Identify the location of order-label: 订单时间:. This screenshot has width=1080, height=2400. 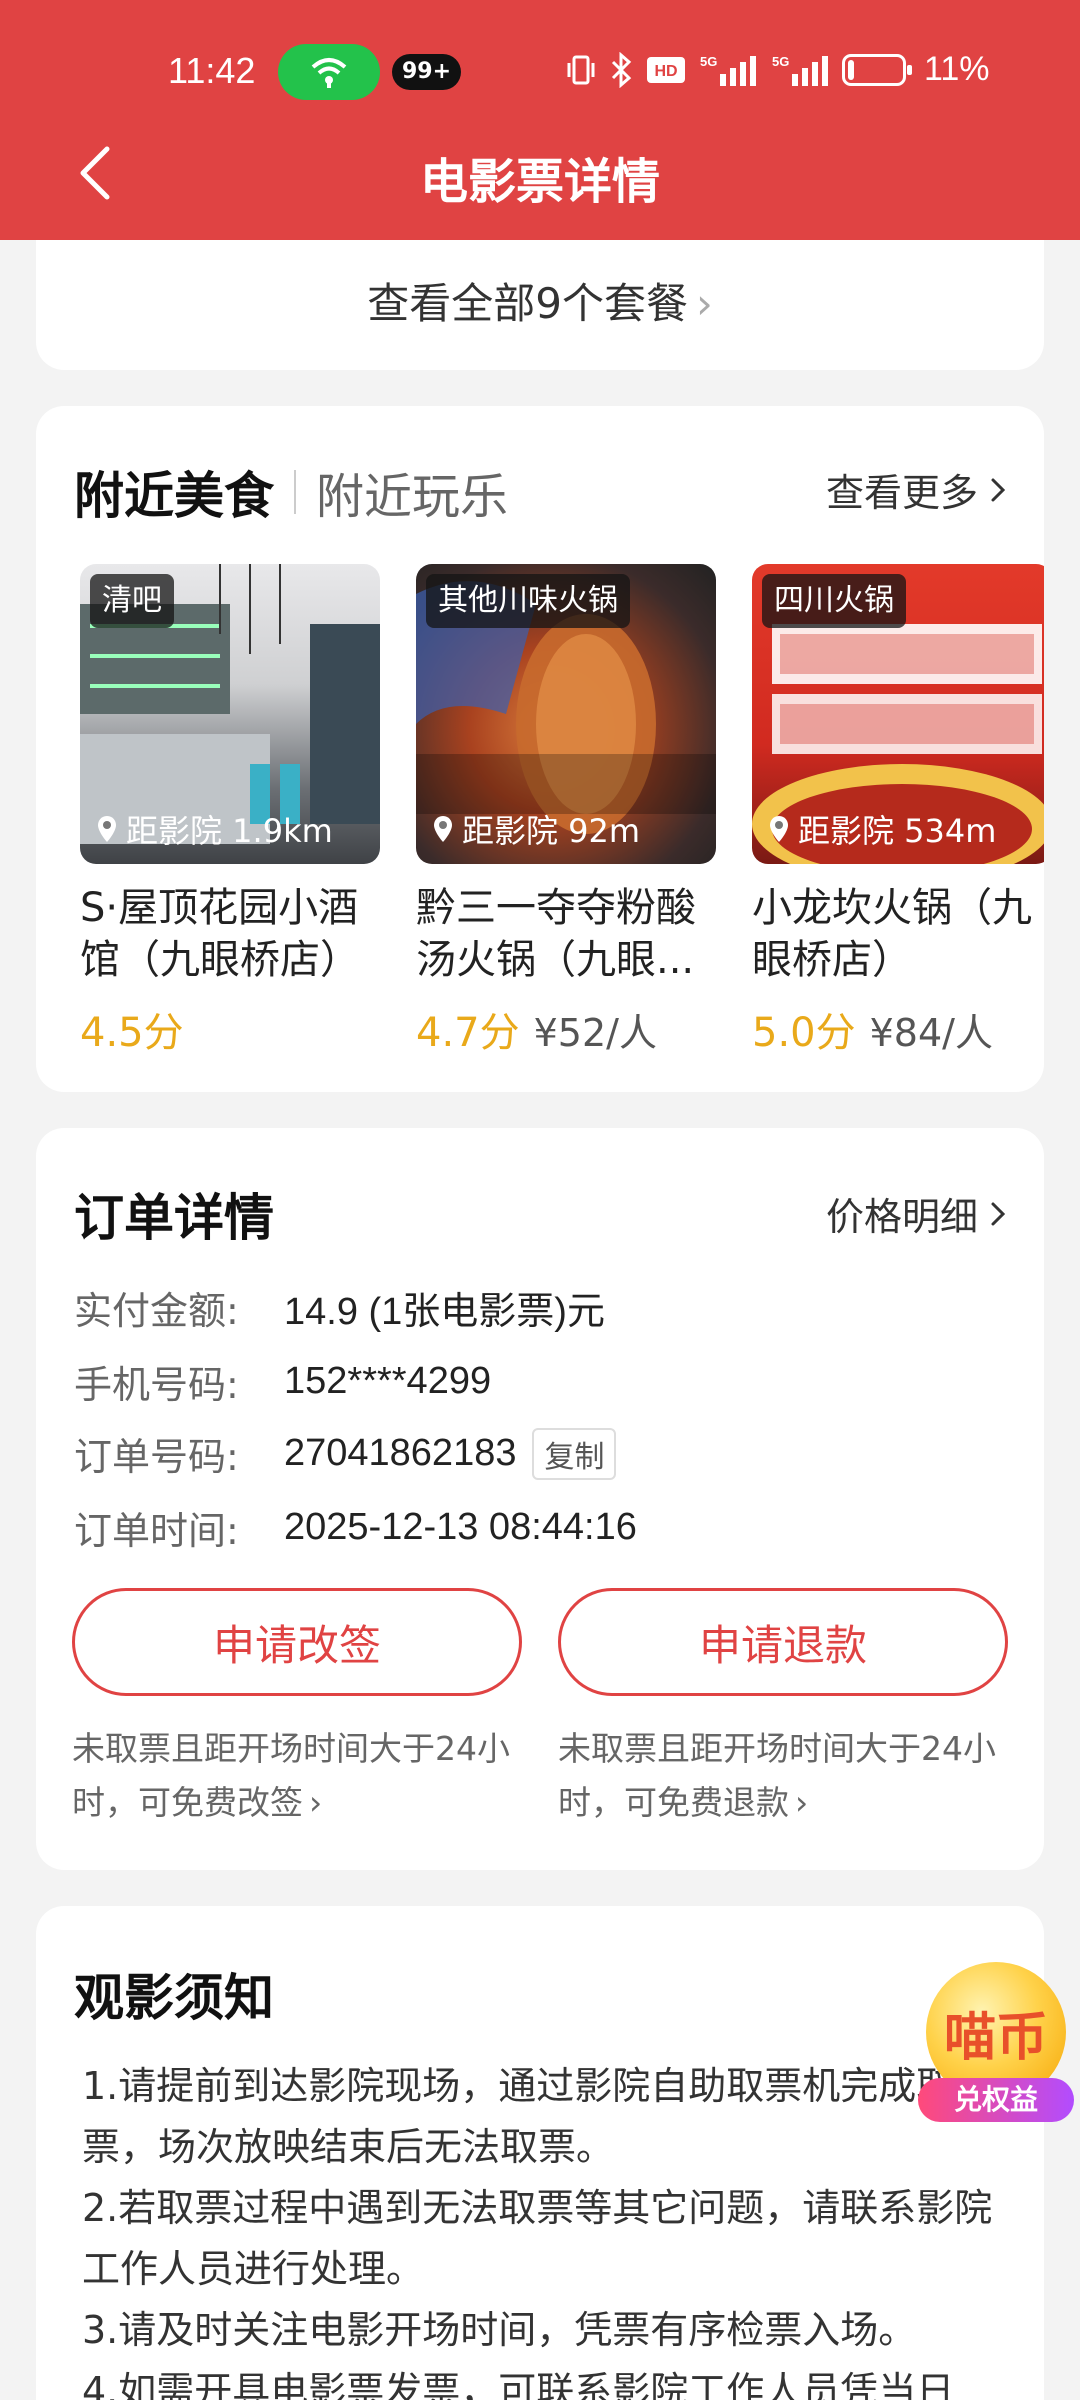
(156, 1531).